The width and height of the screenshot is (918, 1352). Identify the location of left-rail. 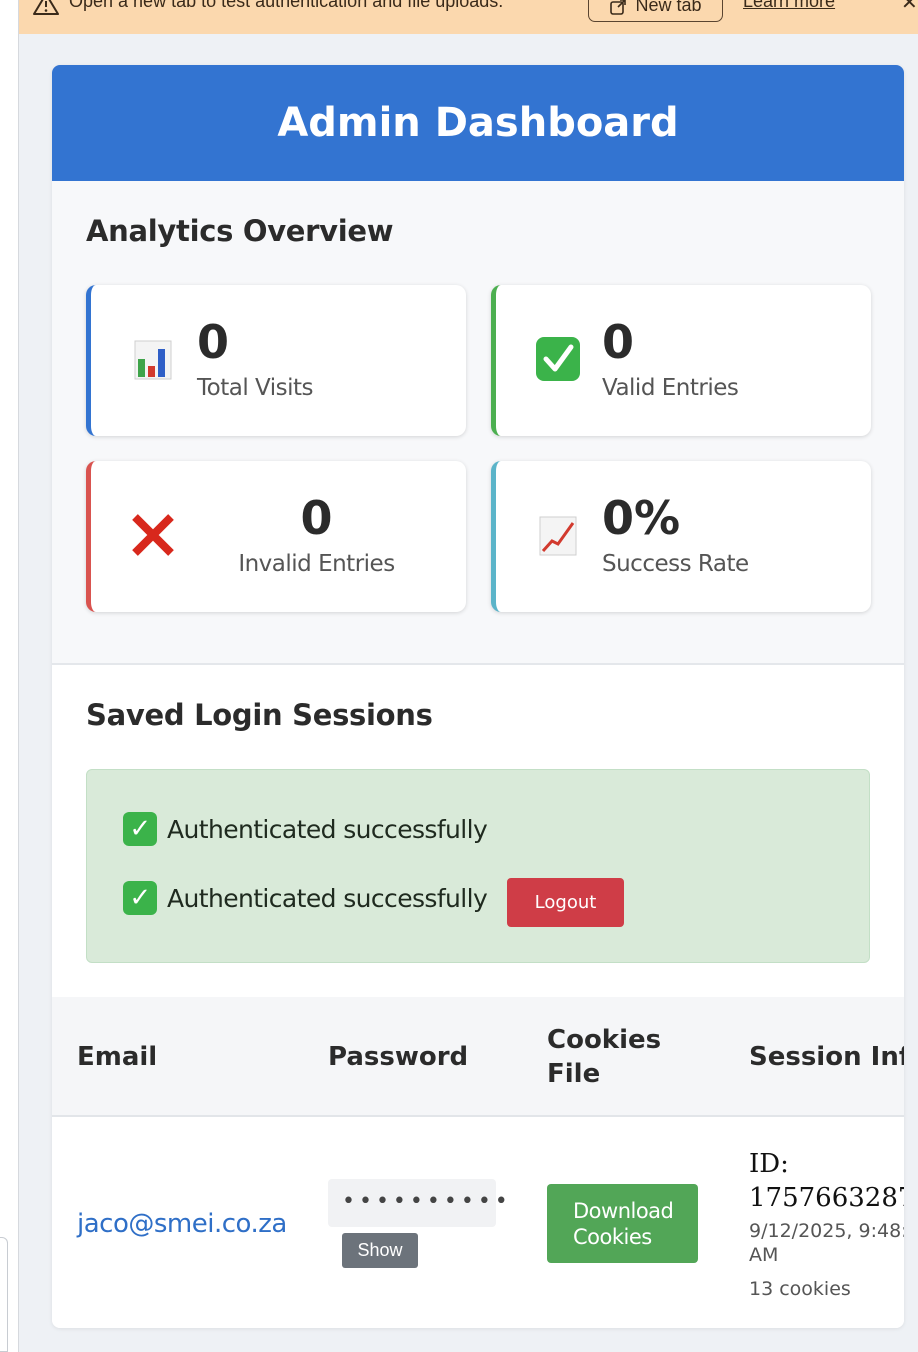
(9, 676).